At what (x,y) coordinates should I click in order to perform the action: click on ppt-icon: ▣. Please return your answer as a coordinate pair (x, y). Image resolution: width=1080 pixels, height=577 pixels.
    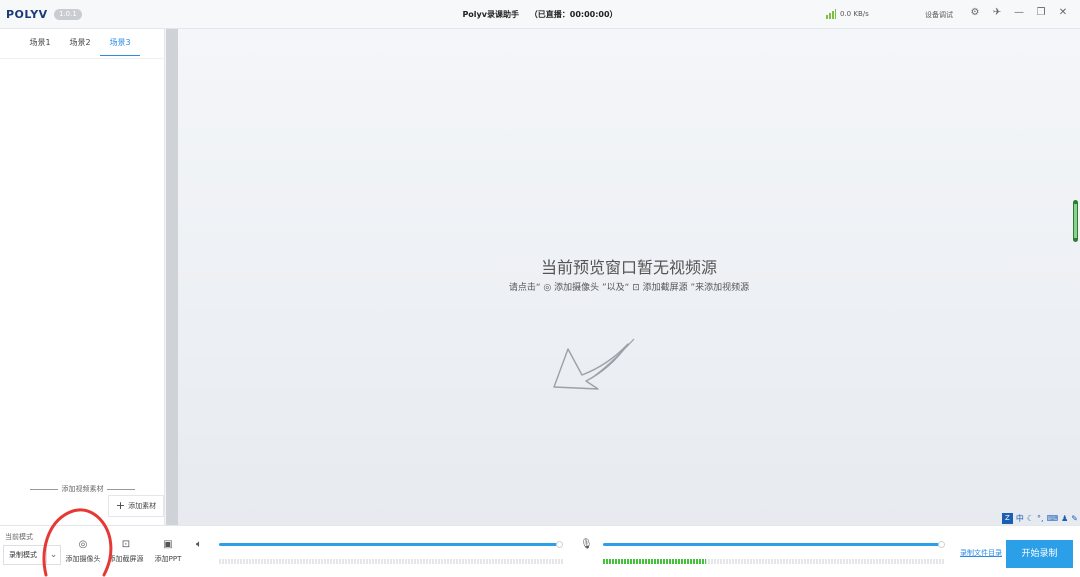
    Looking at the image, I should click on (168, 544).